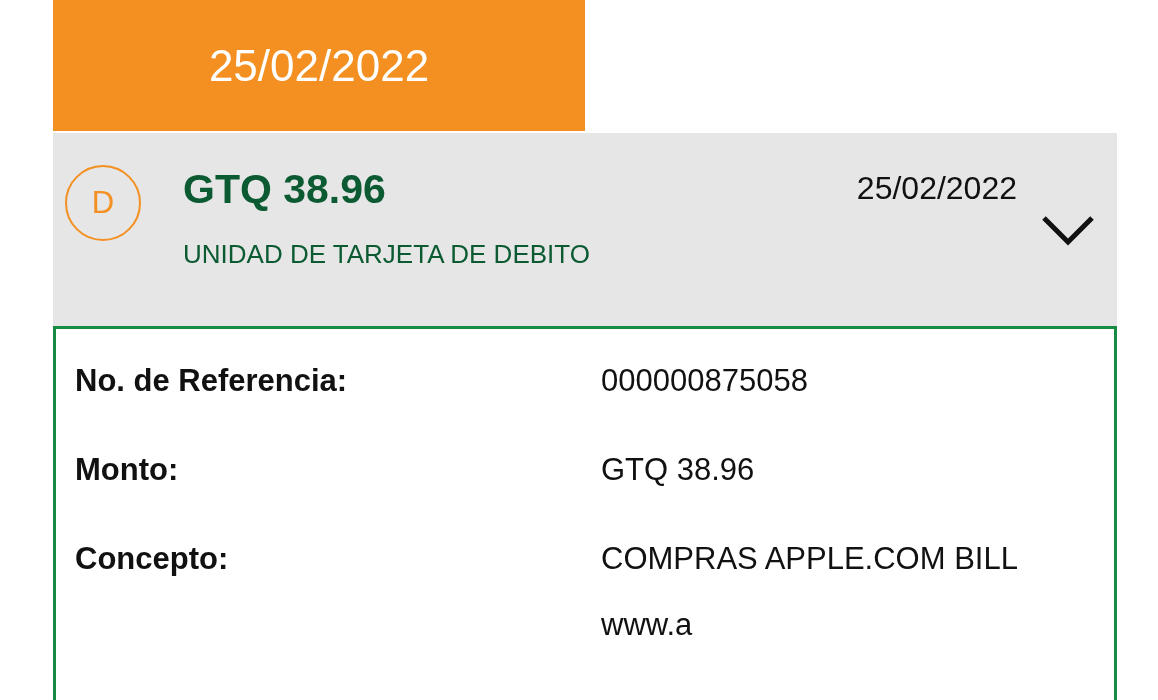 This screenshot has height=700, width=1158. What do you see at coordinates (152, 559) in the screenshot?
I see `detail-label: Concepto:` at bounding box center [152, 559].